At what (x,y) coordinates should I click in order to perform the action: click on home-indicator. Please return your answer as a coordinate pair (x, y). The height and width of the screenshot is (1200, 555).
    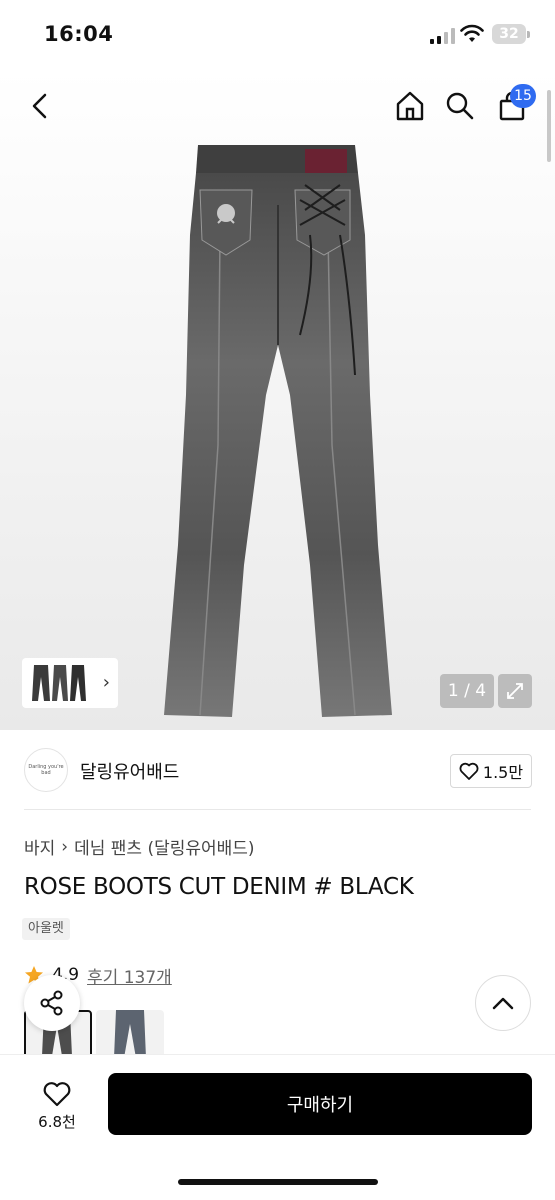
    Looking at the image, I should click on (278, 1182).